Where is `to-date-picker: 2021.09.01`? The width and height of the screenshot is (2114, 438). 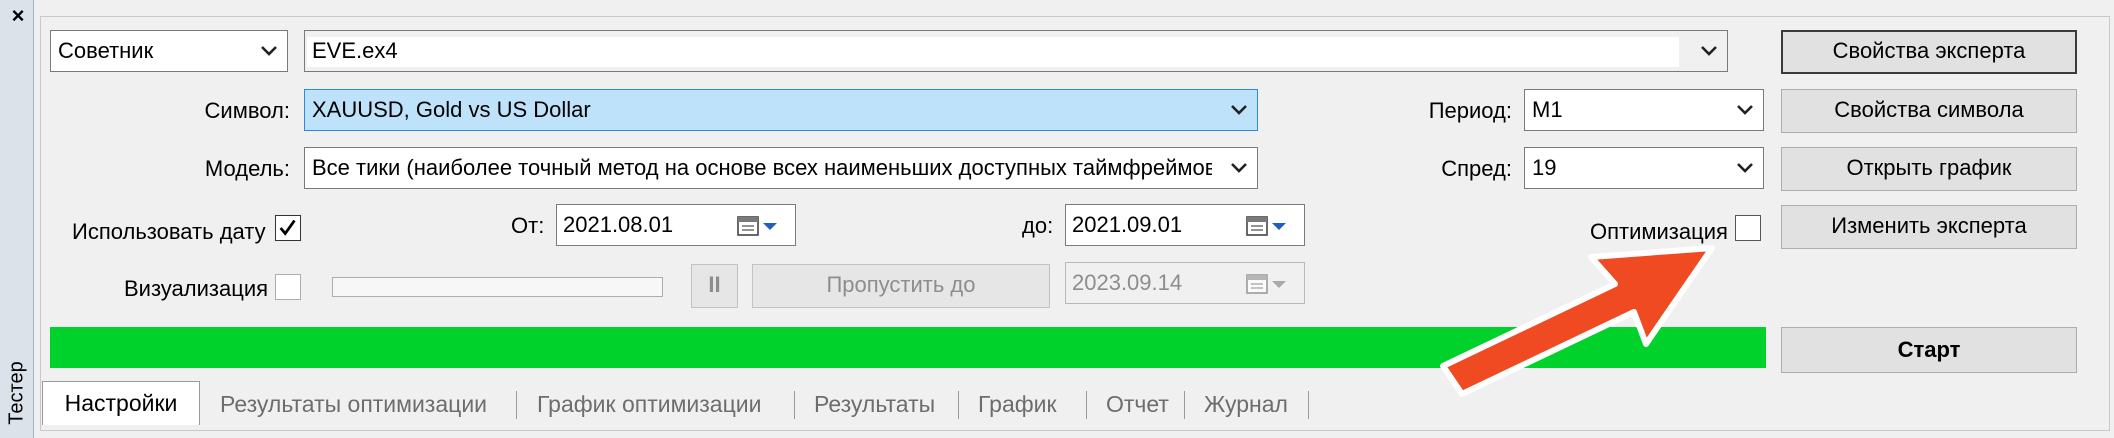
to-date-picker: 2021.09.01 is located at coordinates (1185, 225).